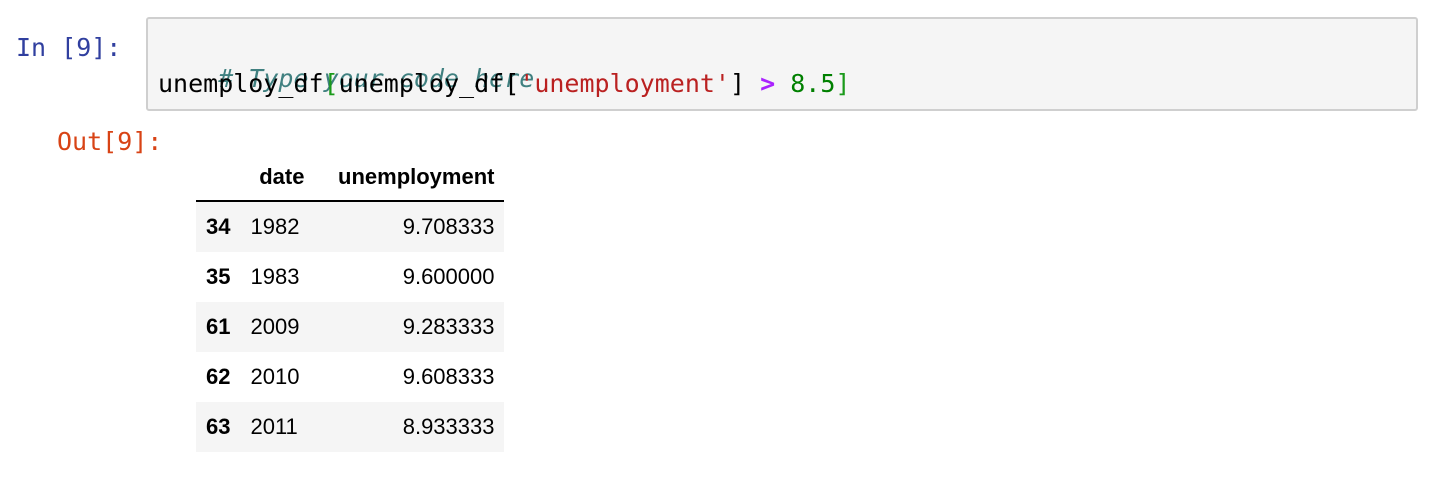 The height and width of the screenshot is (490, 1448). Describe the element at coordinates (218, 426) in the screenshot. I see `row-index: 63` at that location.